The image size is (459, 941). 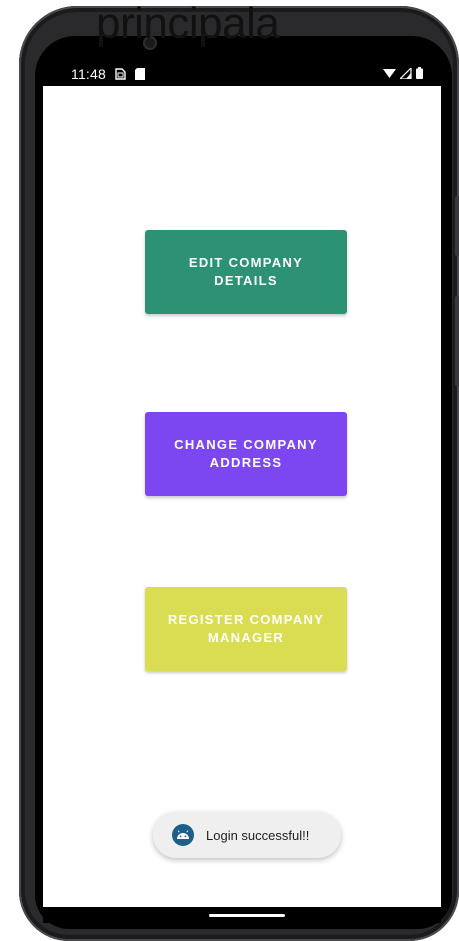 I want to click on status-time: 11:48, so click(x=88, y=74).